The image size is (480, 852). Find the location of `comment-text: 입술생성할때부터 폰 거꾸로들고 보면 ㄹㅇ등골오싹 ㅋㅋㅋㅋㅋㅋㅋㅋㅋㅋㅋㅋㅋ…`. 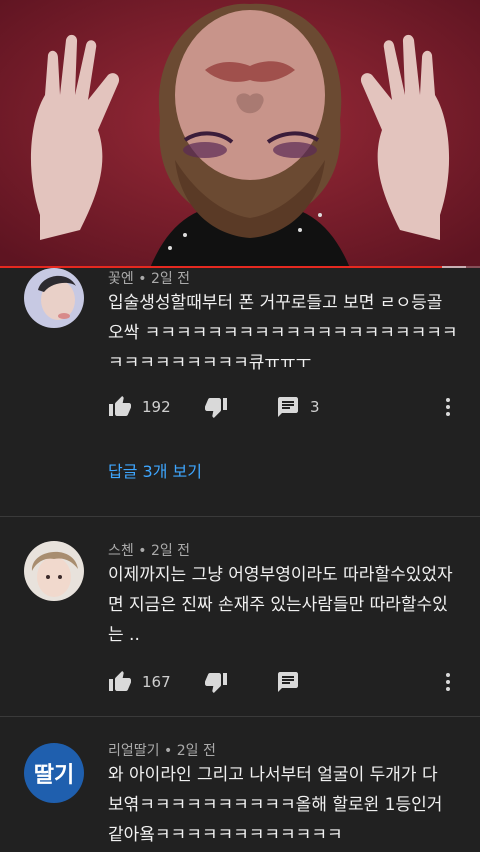

comment-text: 입술생성할때부터 폰 거꾸로들고 보면 ㄹㅇ등골오싹 ㅋㅋㅋㅋㅋㅋㅋㅋㅋㅋㅋㅋㅋ… is located at coordinates (283, 333).